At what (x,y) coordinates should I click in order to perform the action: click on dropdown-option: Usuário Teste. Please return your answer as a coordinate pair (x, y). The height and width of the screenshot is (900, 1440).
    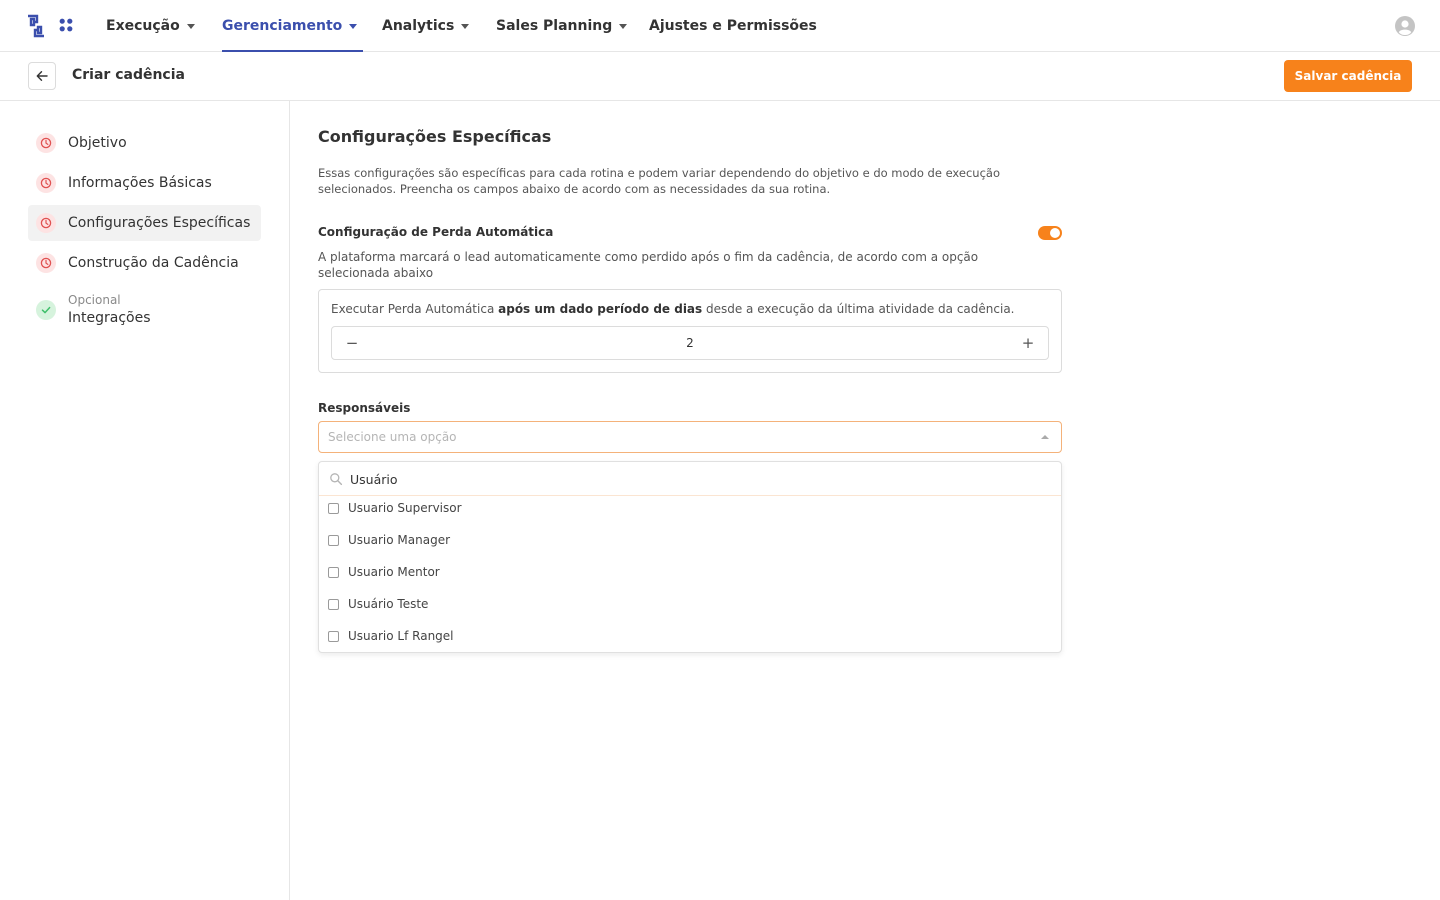
    Looking at the image, I should click on (690, 604).